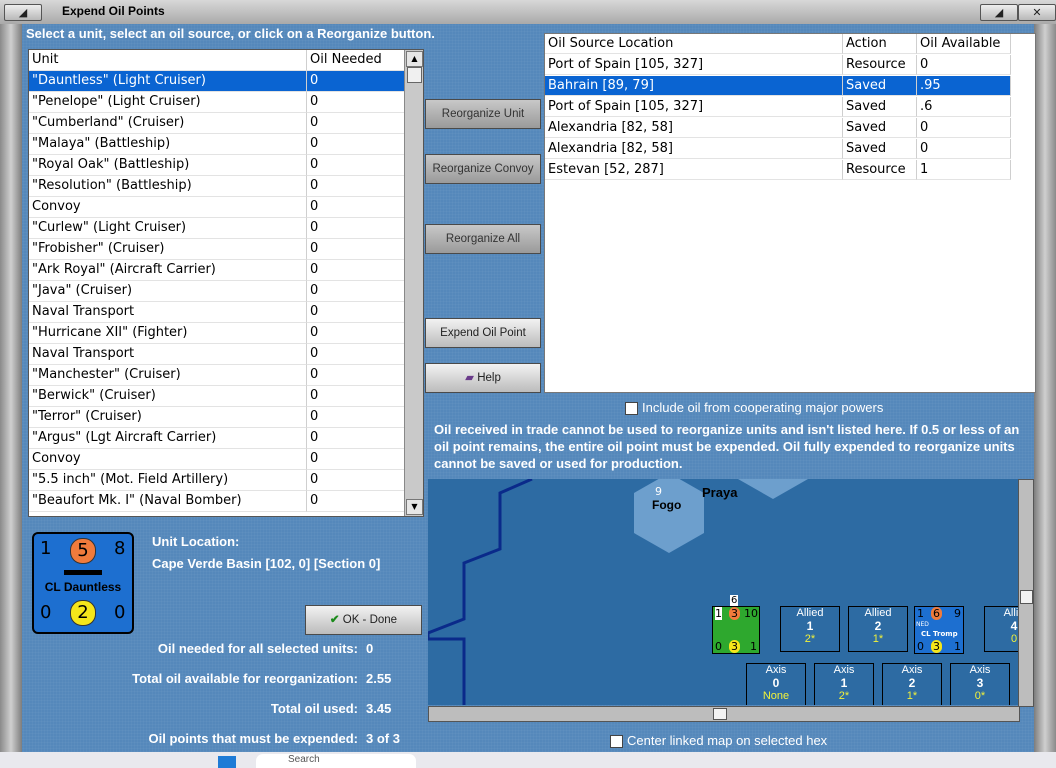 This screenshot has width=1056, height=768. I want to click on map-scroll-thumb-v, so click(1026, 597).